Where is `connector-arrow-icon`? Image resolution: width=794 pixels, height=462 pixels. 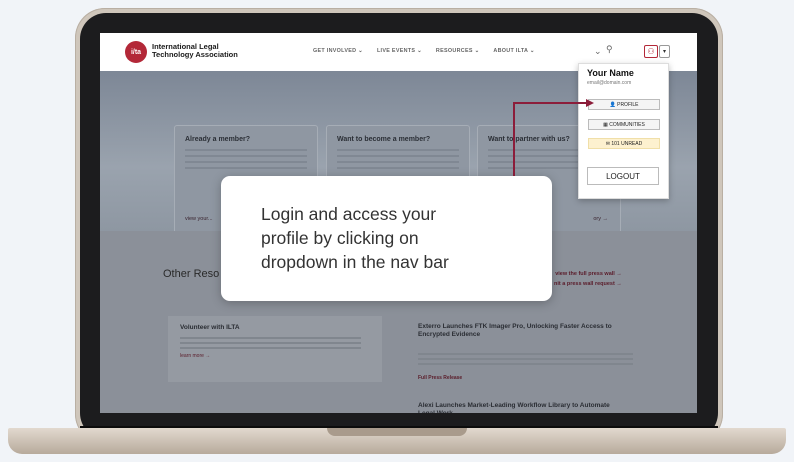 connector-arrow-icon is located at coordinates (590, 103).